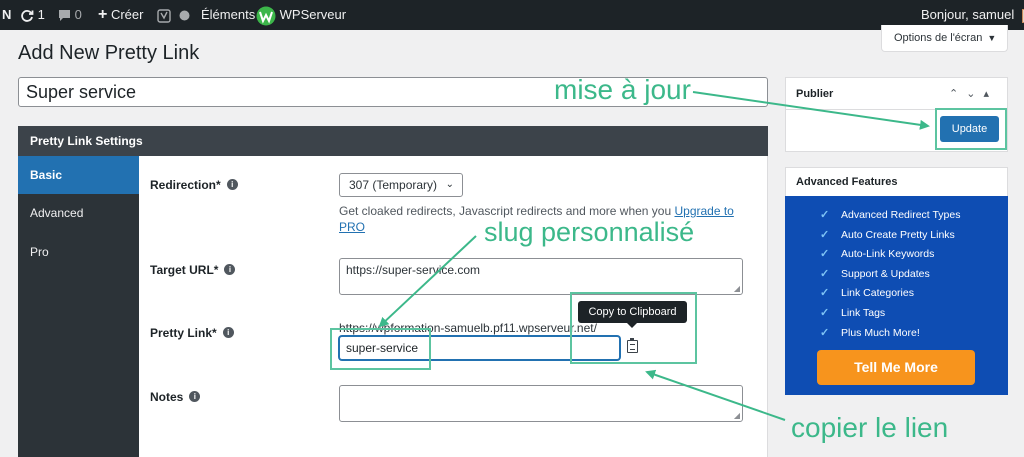 This screenshot has height=457, width=1024. I want to click on annotation-slug: slug personnalisé, so click(589, 232).